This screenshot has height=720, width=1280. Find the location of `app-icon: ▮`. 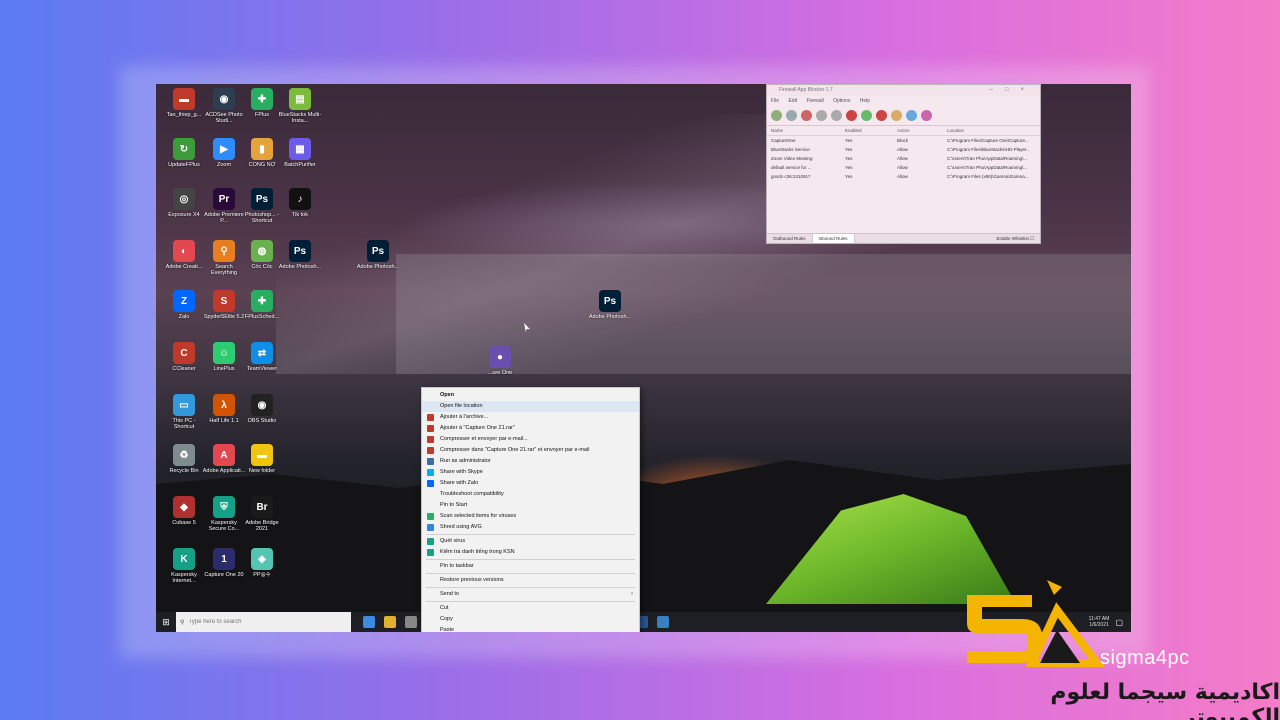

app-icon: ▮ is located at coordinates (262, 149).